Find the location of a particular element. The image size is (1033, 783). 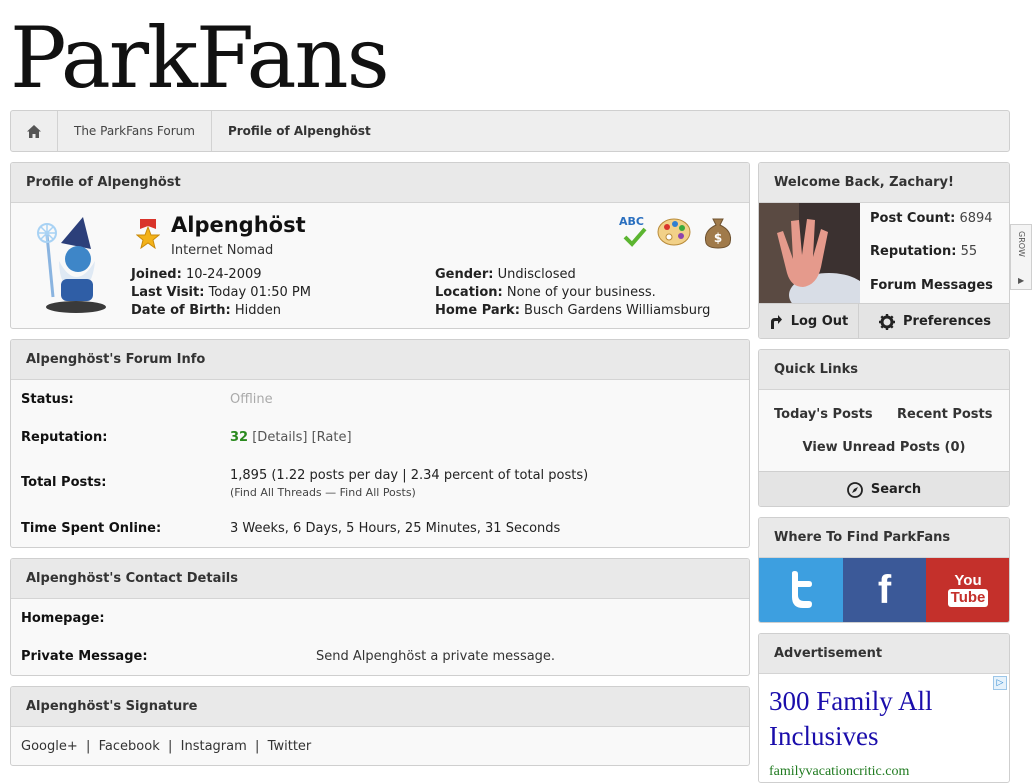

grow-tab-label: GROW is located at coordinates (1021, 244).